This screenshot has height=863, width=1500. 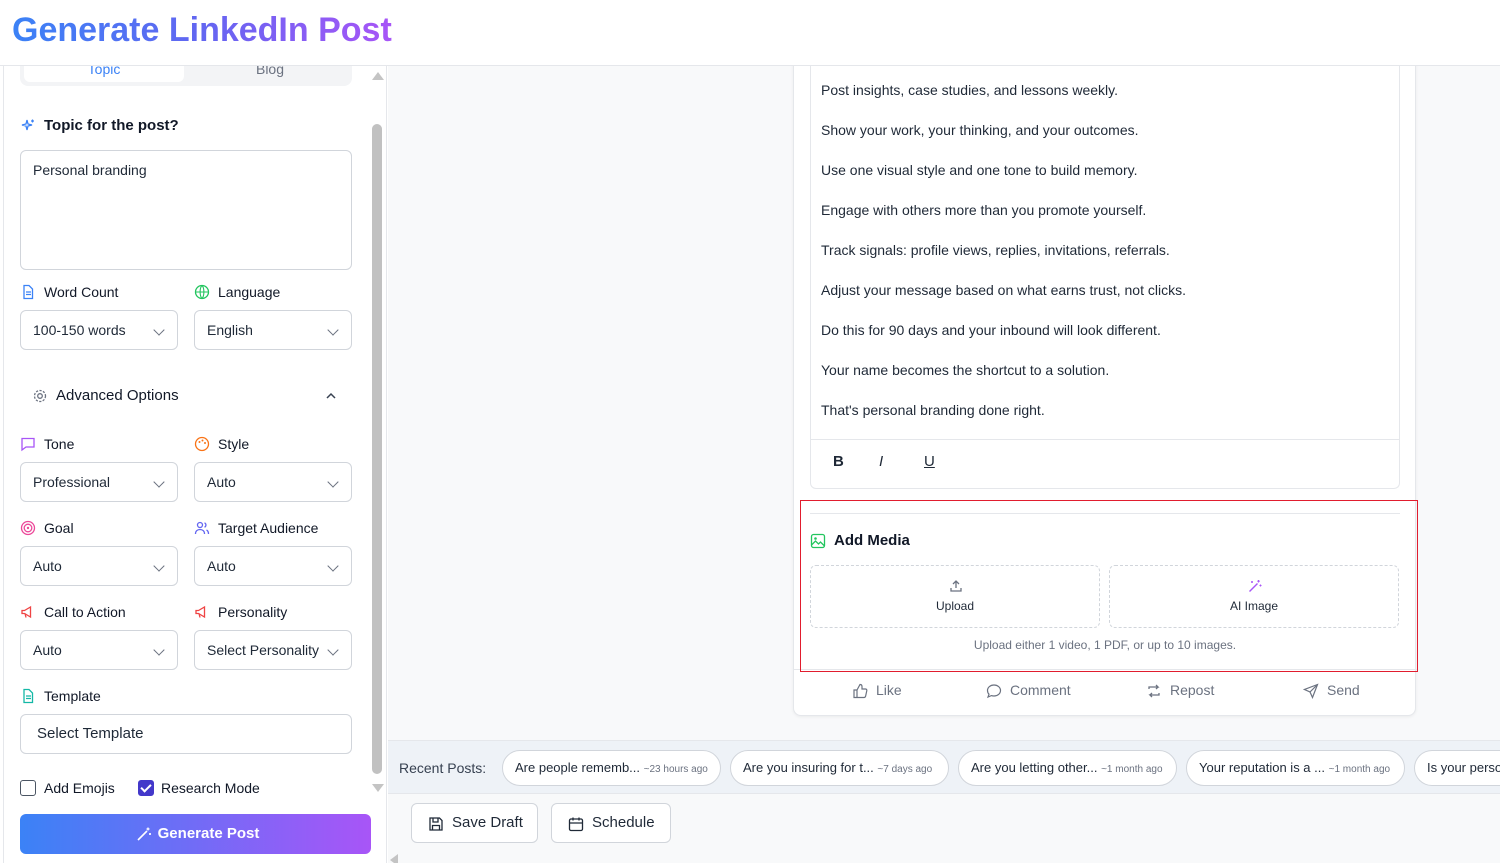 I want to click on send-button: Send, so click(x=1331, y=690).